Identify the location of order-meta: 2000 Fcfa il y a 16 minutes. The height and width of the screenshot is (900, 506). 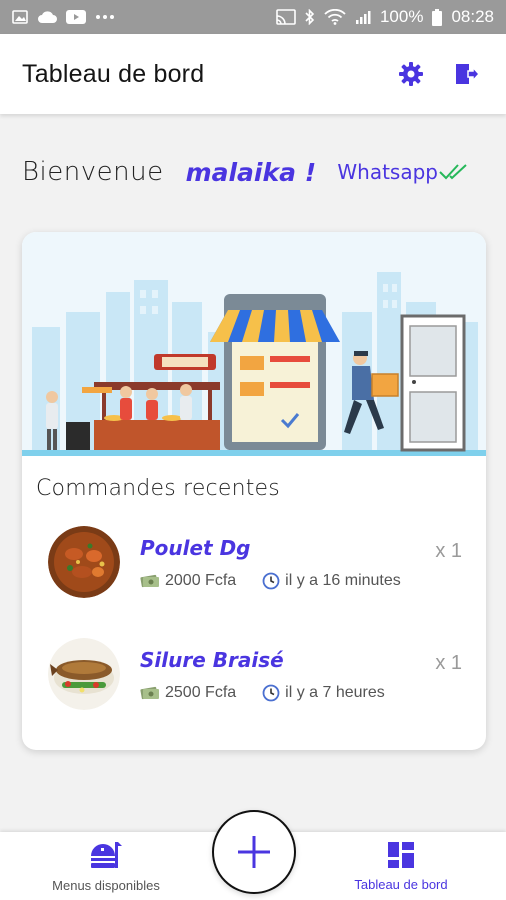
(270, 581).